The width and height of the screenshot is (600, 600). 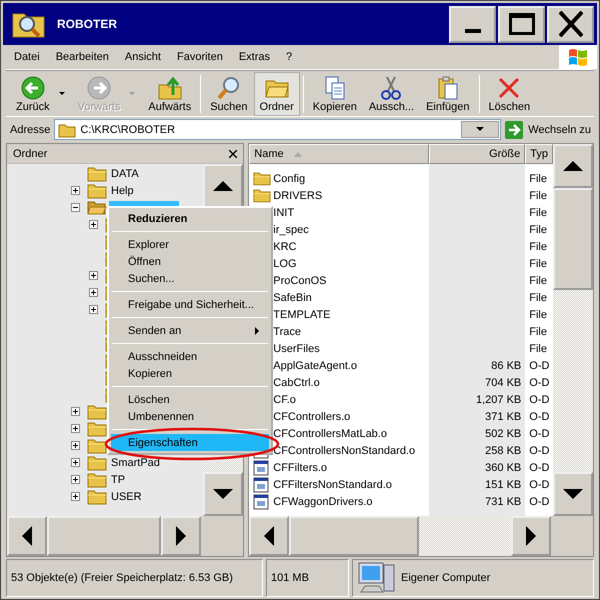 I want to click on go-button: Wechseln zu, so click(x=549, y=129).